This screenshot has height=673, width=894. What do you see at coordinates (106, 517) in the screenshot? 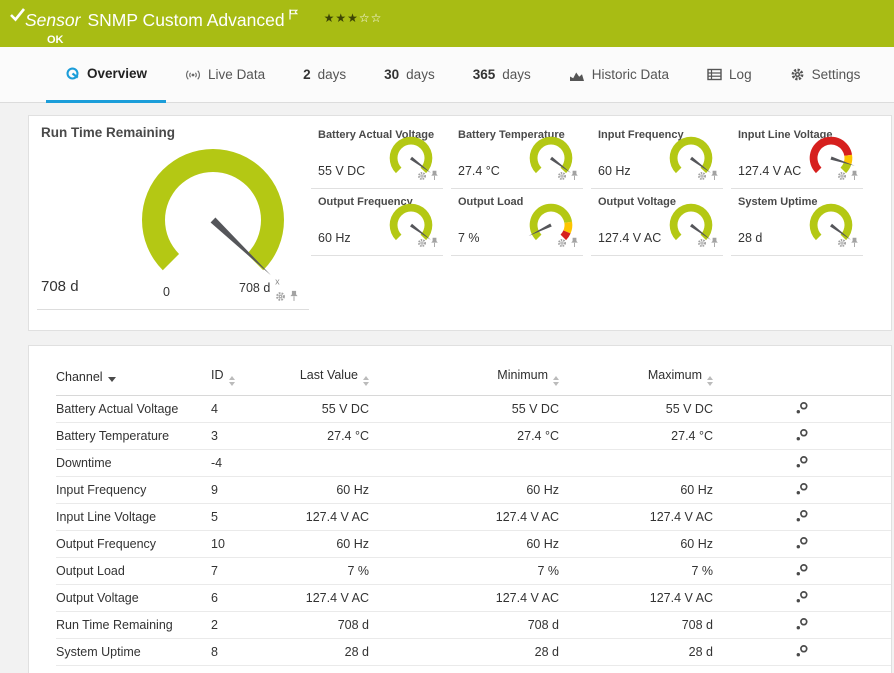
I see `cell-channel: Input Line Voltage` at bounding box center [106, 517].